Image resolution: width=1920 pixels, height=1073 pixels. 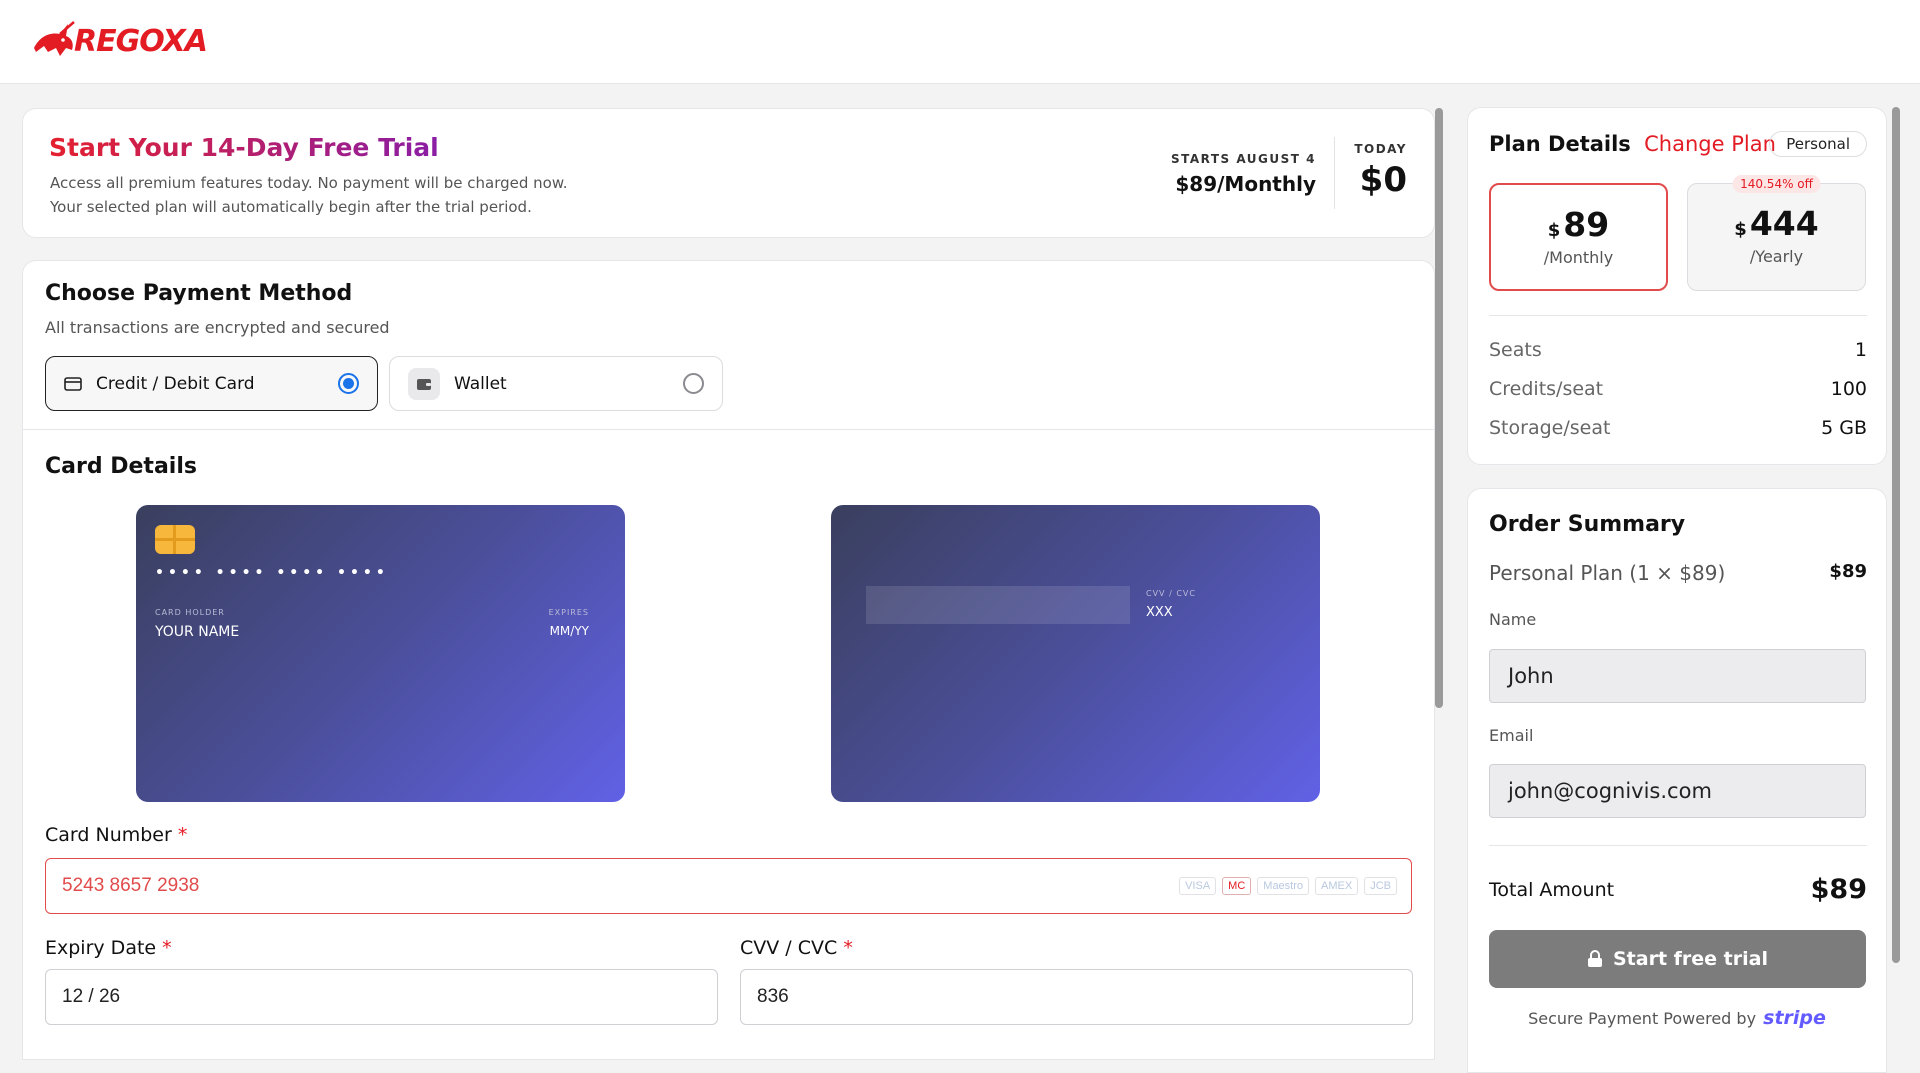 I want to click on name-field: John, so click(x=1677, y=676).